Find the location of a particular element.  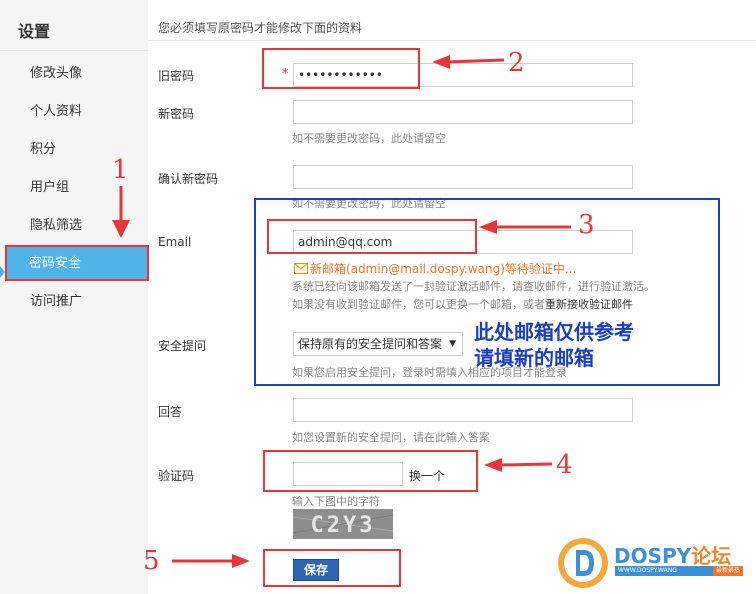

dospy-logo-subtitle: WWW.DOSPY.WANG 最新最热 is located at coordinates (679, 571).